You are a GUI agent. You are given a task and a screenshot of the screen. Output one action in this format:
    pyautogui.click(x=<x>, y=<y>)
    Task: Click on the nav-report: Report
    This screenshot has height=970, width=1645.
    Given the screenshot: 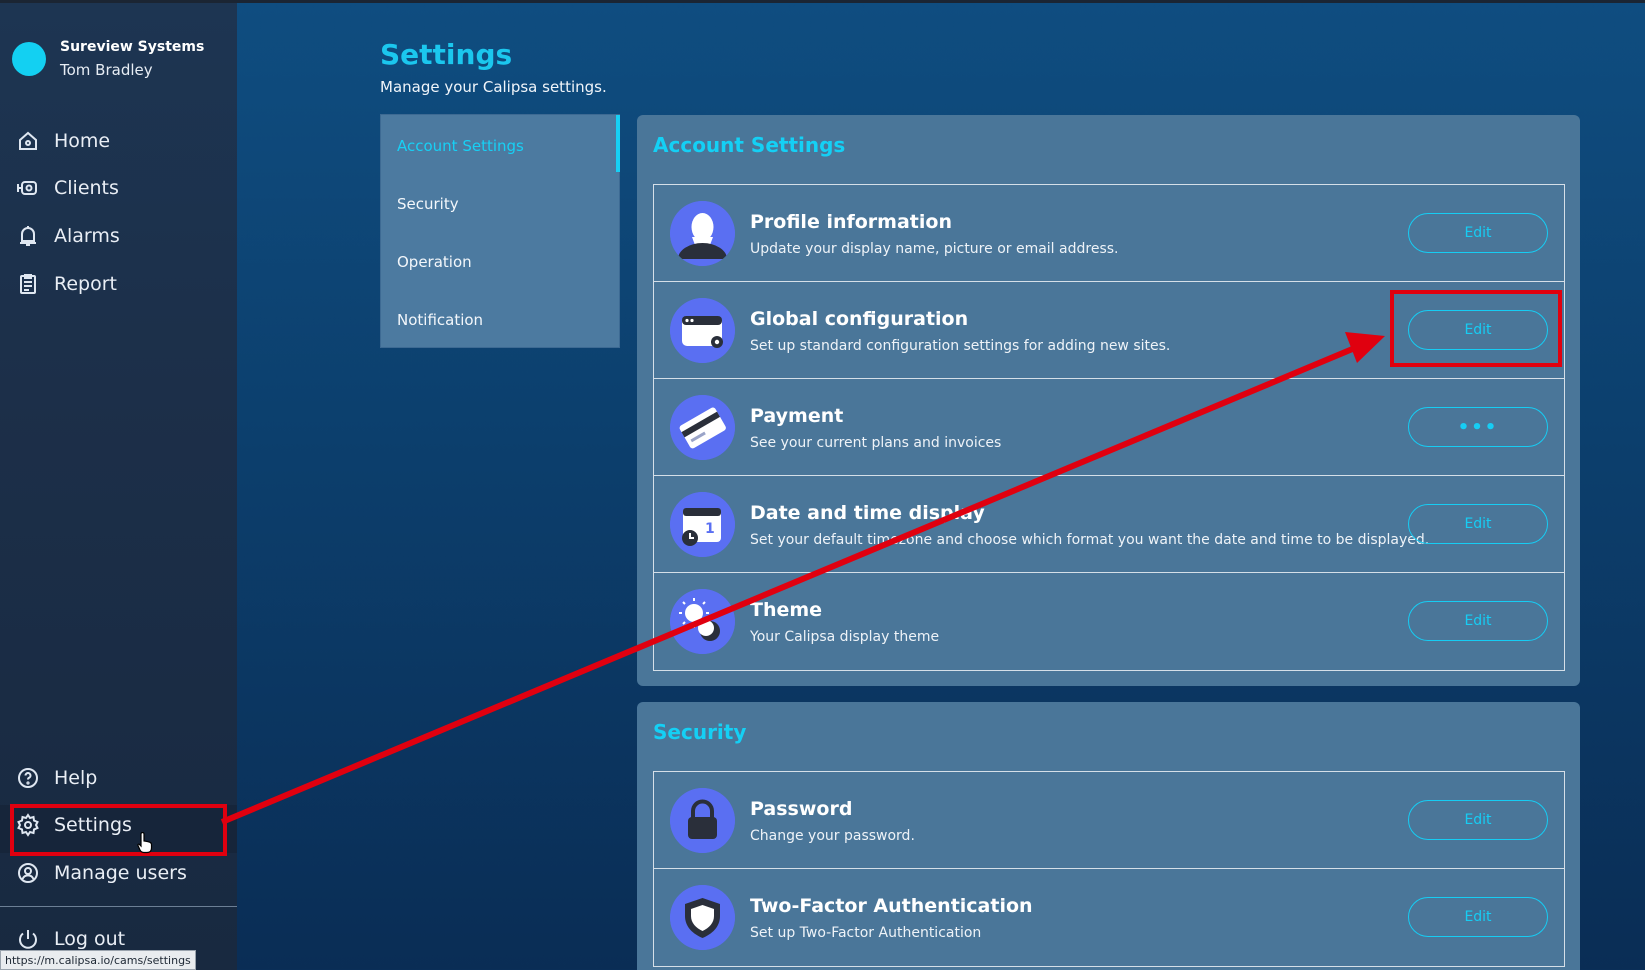 What is the action you would take?
    pyautogui.click(x=66, y=284)
    